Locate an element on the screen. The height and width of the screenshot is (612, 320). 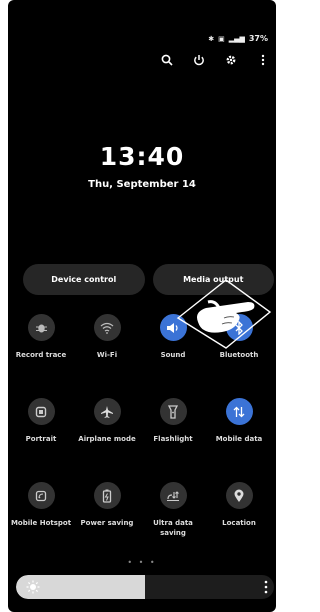
tile-label: Mobile Hotspot is located at coordinates (41, 523).